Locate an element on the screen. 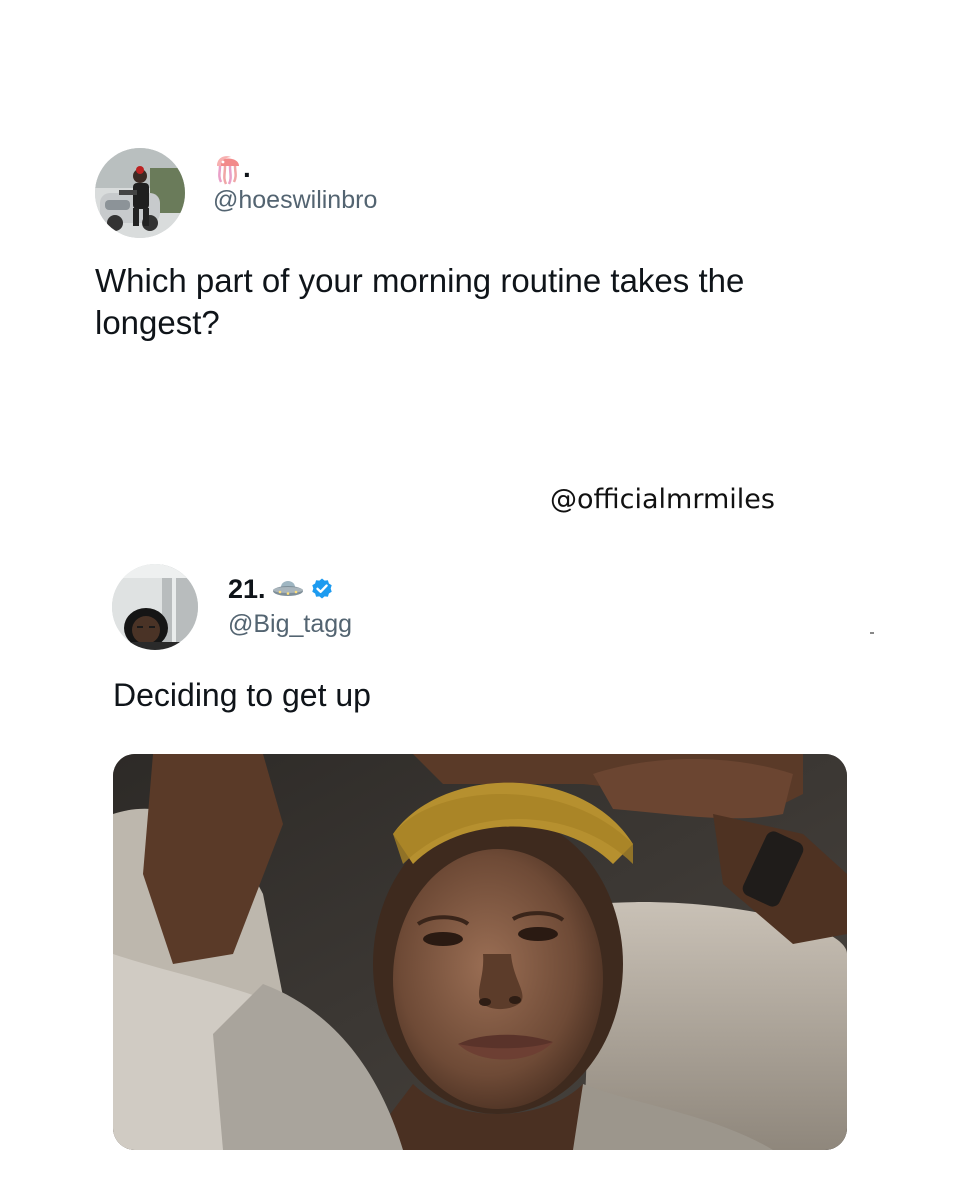 The height and width of the screenshot is (1200, 960). watermark: @officialmrmiles is located at coordinates (662, 499).